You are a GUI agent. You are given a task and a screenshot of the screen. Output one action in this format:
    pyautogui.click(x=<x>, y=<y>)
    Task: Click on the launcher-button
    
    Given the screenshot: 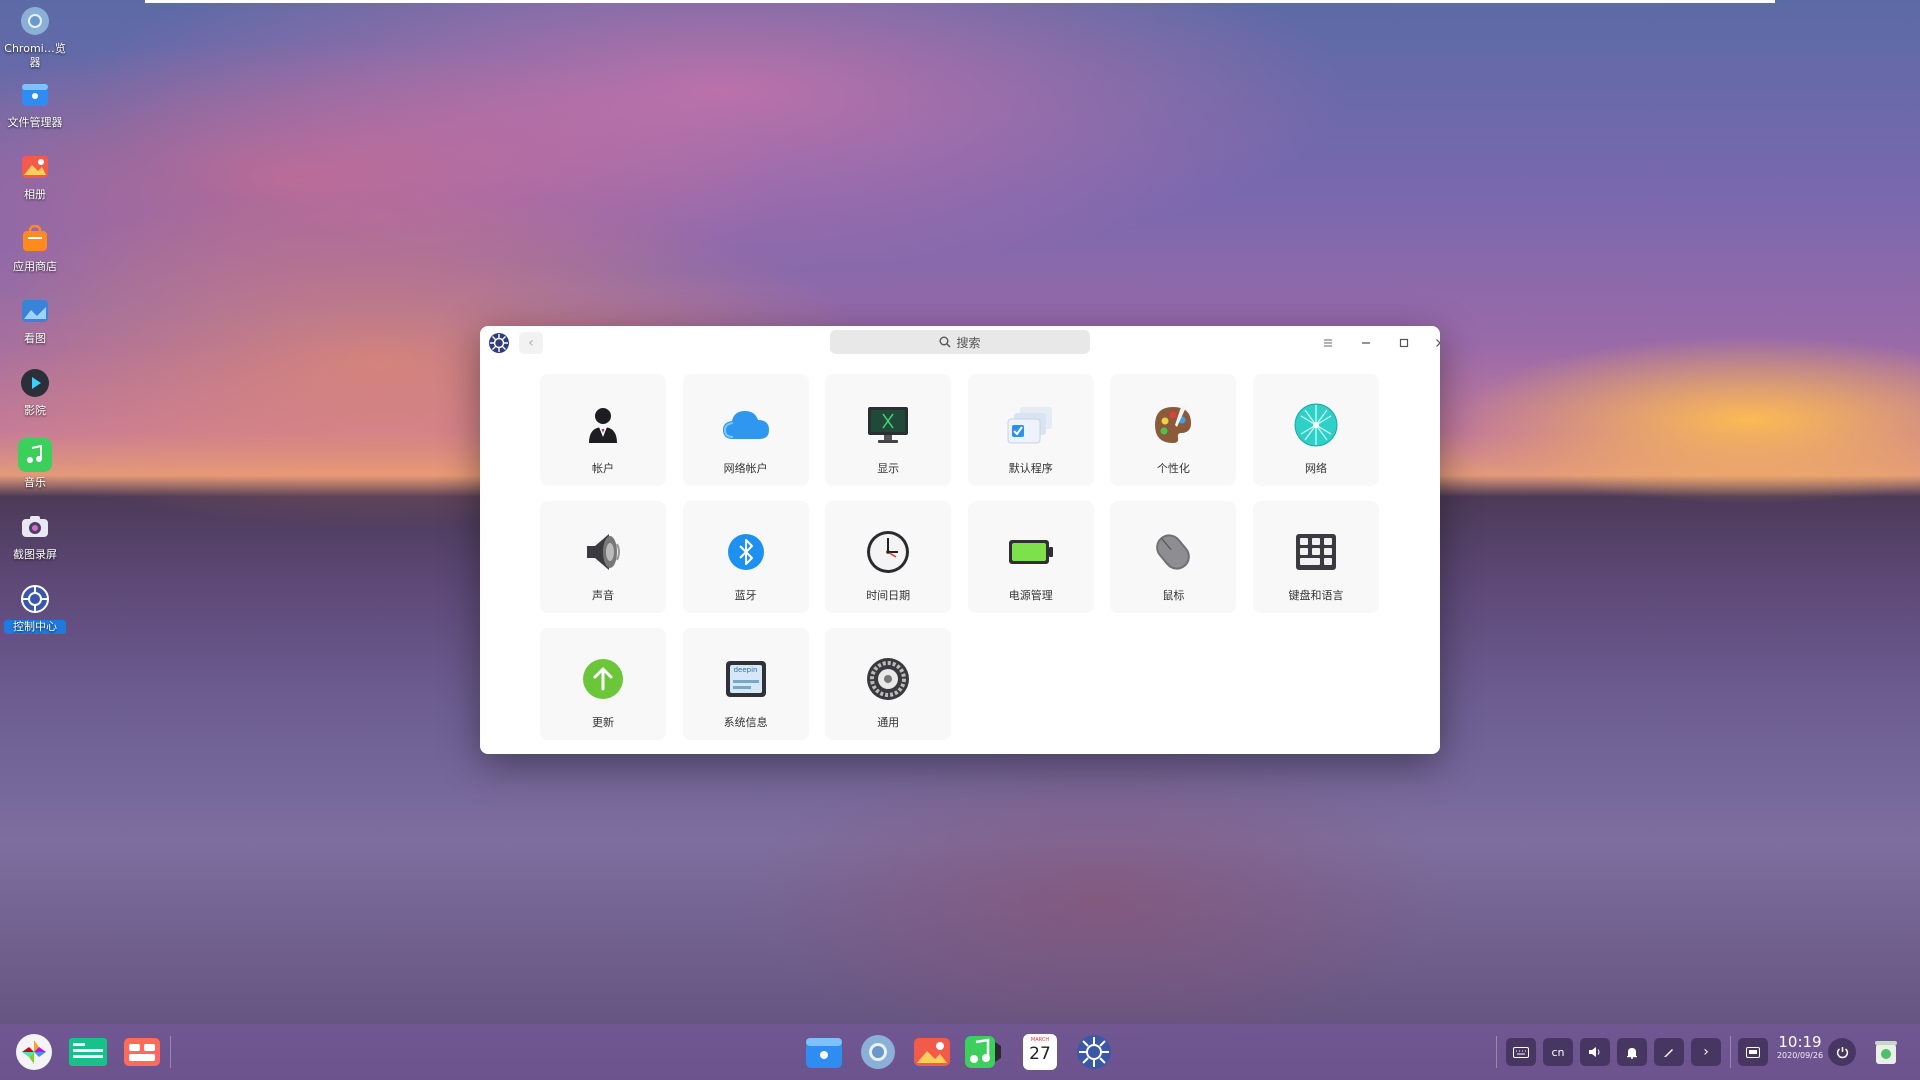 What is the action you would take?
    pyautogui.click(x=34, y=1052)
    